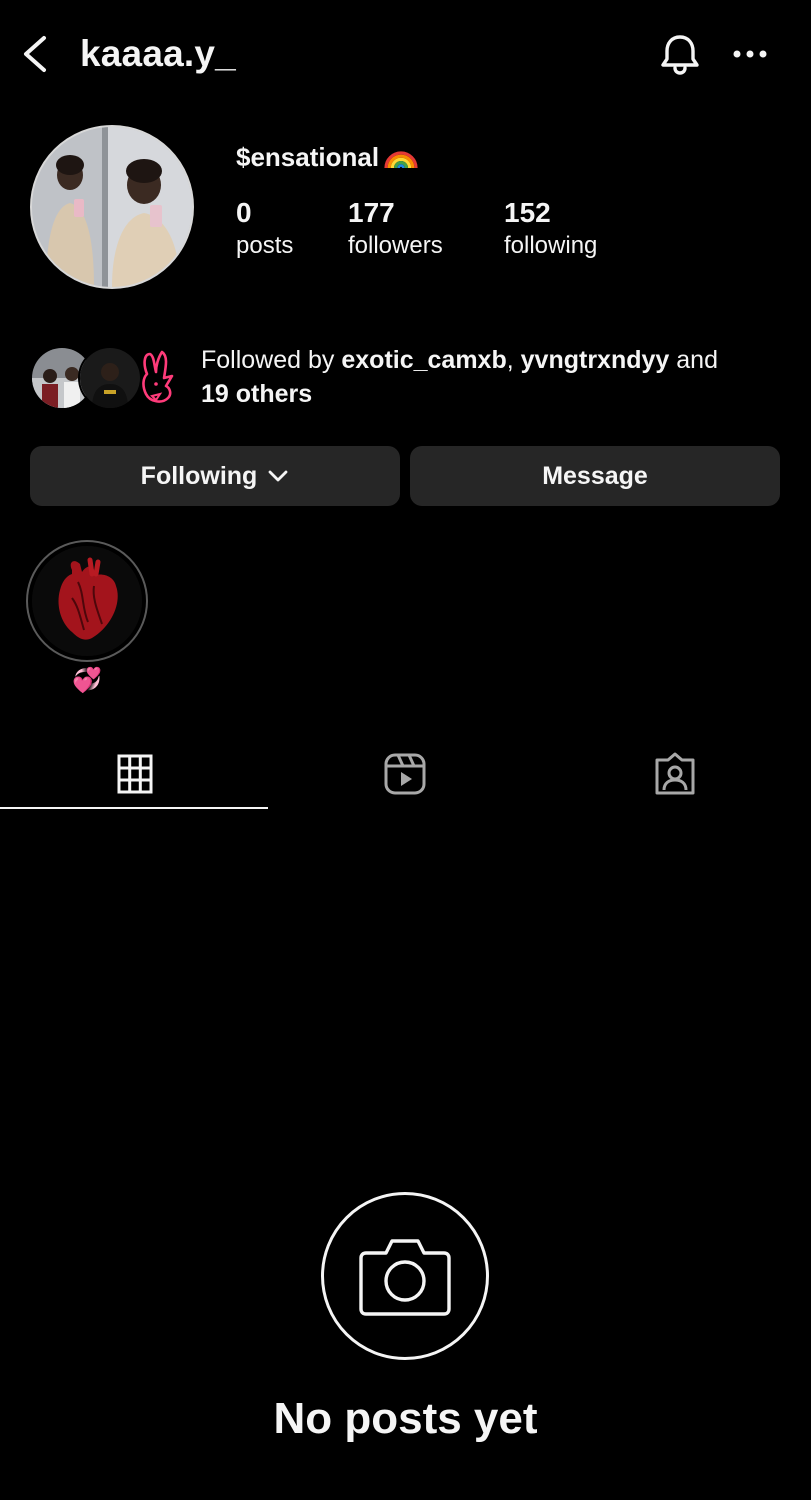 Image resolution: width=811 pixels, height=1500 pixels. What do you see at coordinates (110, 378) in the screenshot?
I see `mutual-avatar` at bounding box center [110, 378].